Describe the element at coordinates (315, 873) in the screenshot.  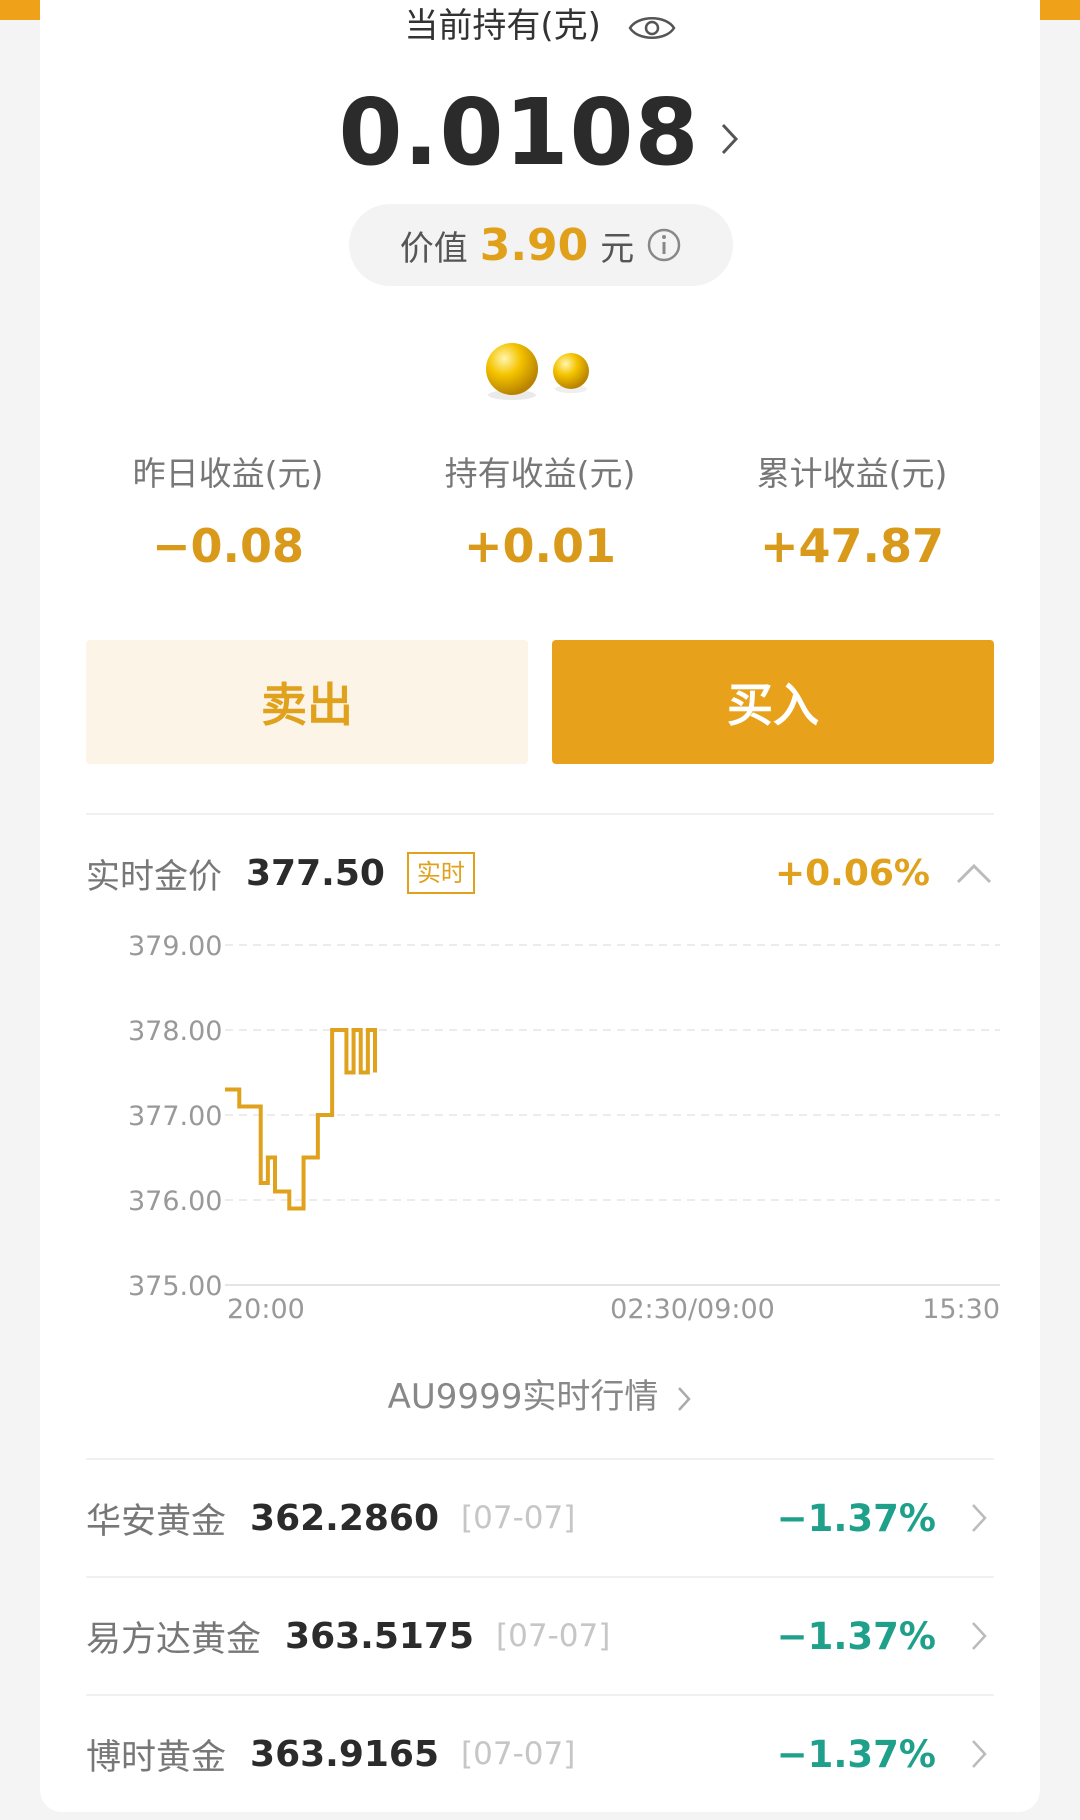
I see `realtime-price: 377.50` at that location.